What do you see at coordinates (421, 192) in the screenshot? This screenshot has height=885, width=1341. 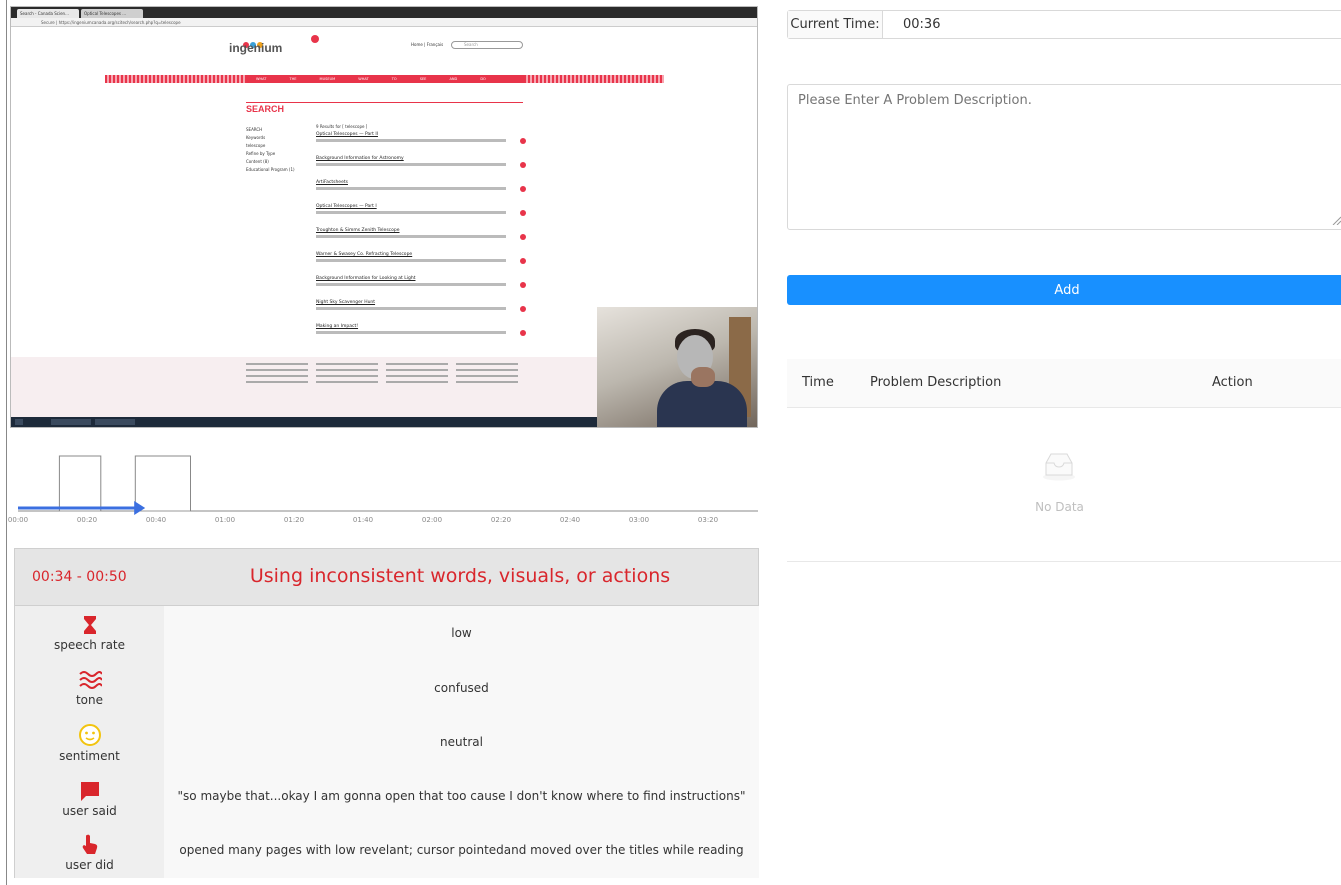 I see `search-result: ArtiFactsheets` at bounding box center [421, 192].